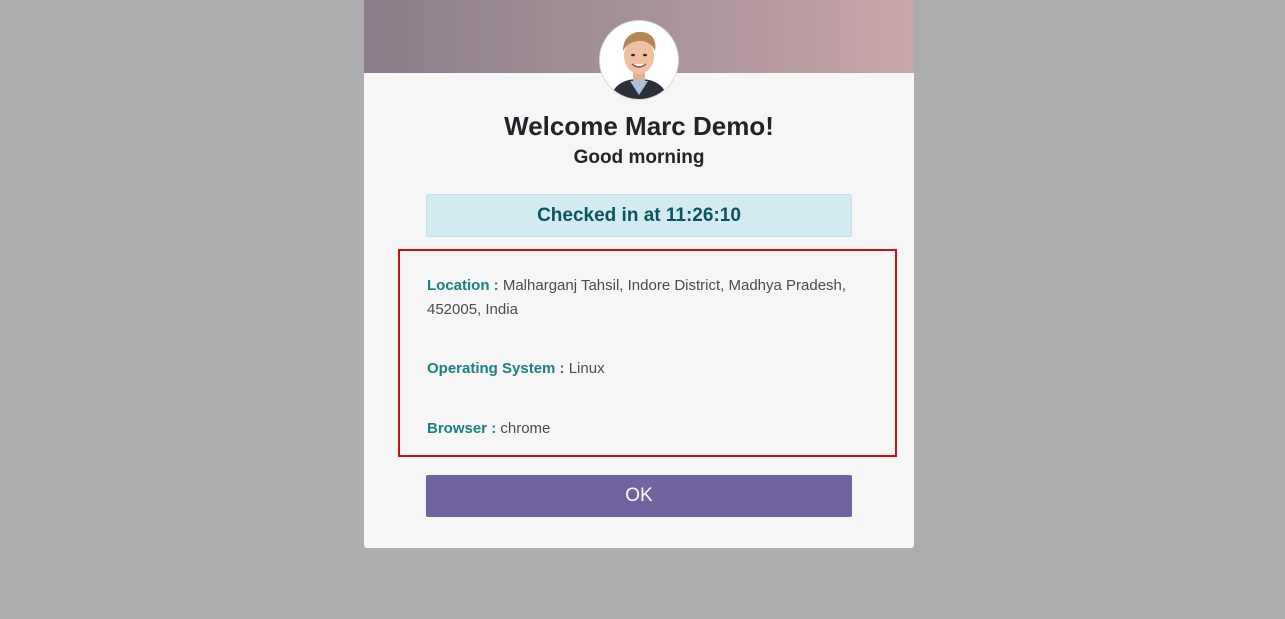  What do you see at coordinates (637, 429) in the screenshot?
I see `browser-row: Browser : chrome` at bounding box center [637, 429].